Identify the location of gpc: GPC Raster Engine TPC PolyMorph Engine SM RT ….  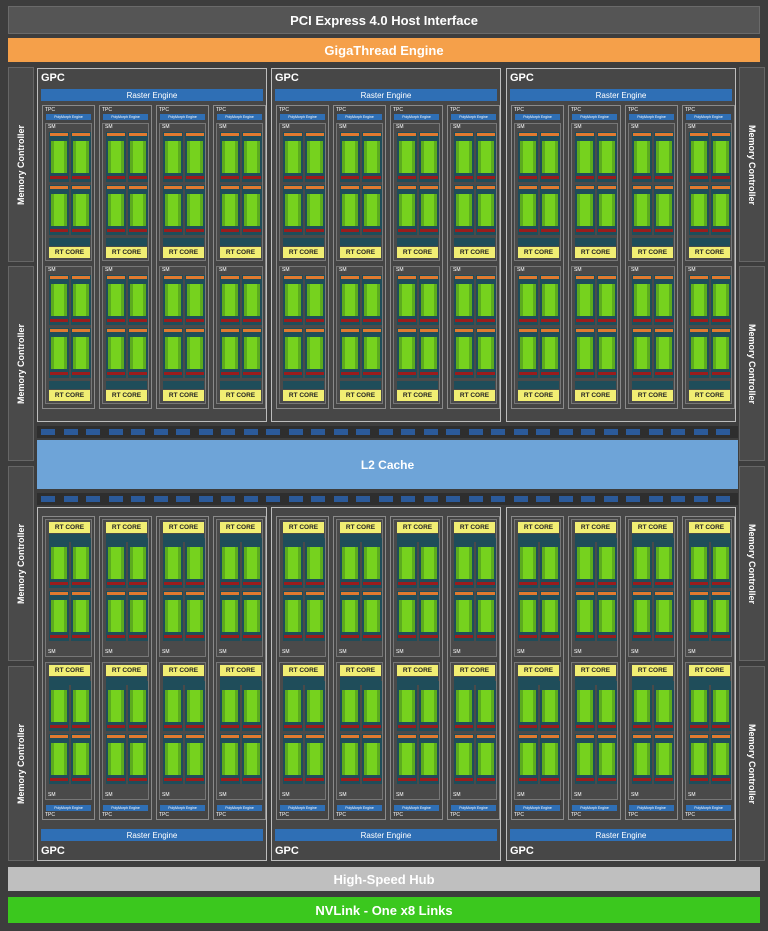
(152, 684).